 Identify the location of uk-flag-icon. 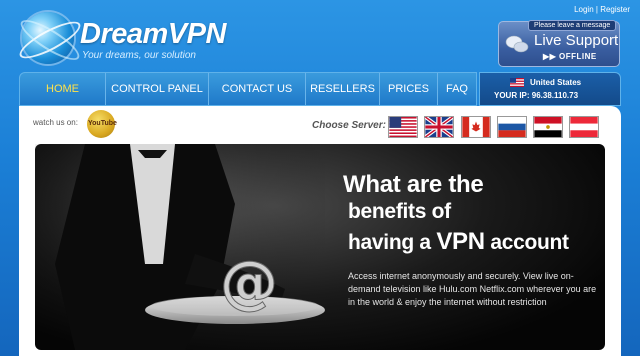
(439, 127).